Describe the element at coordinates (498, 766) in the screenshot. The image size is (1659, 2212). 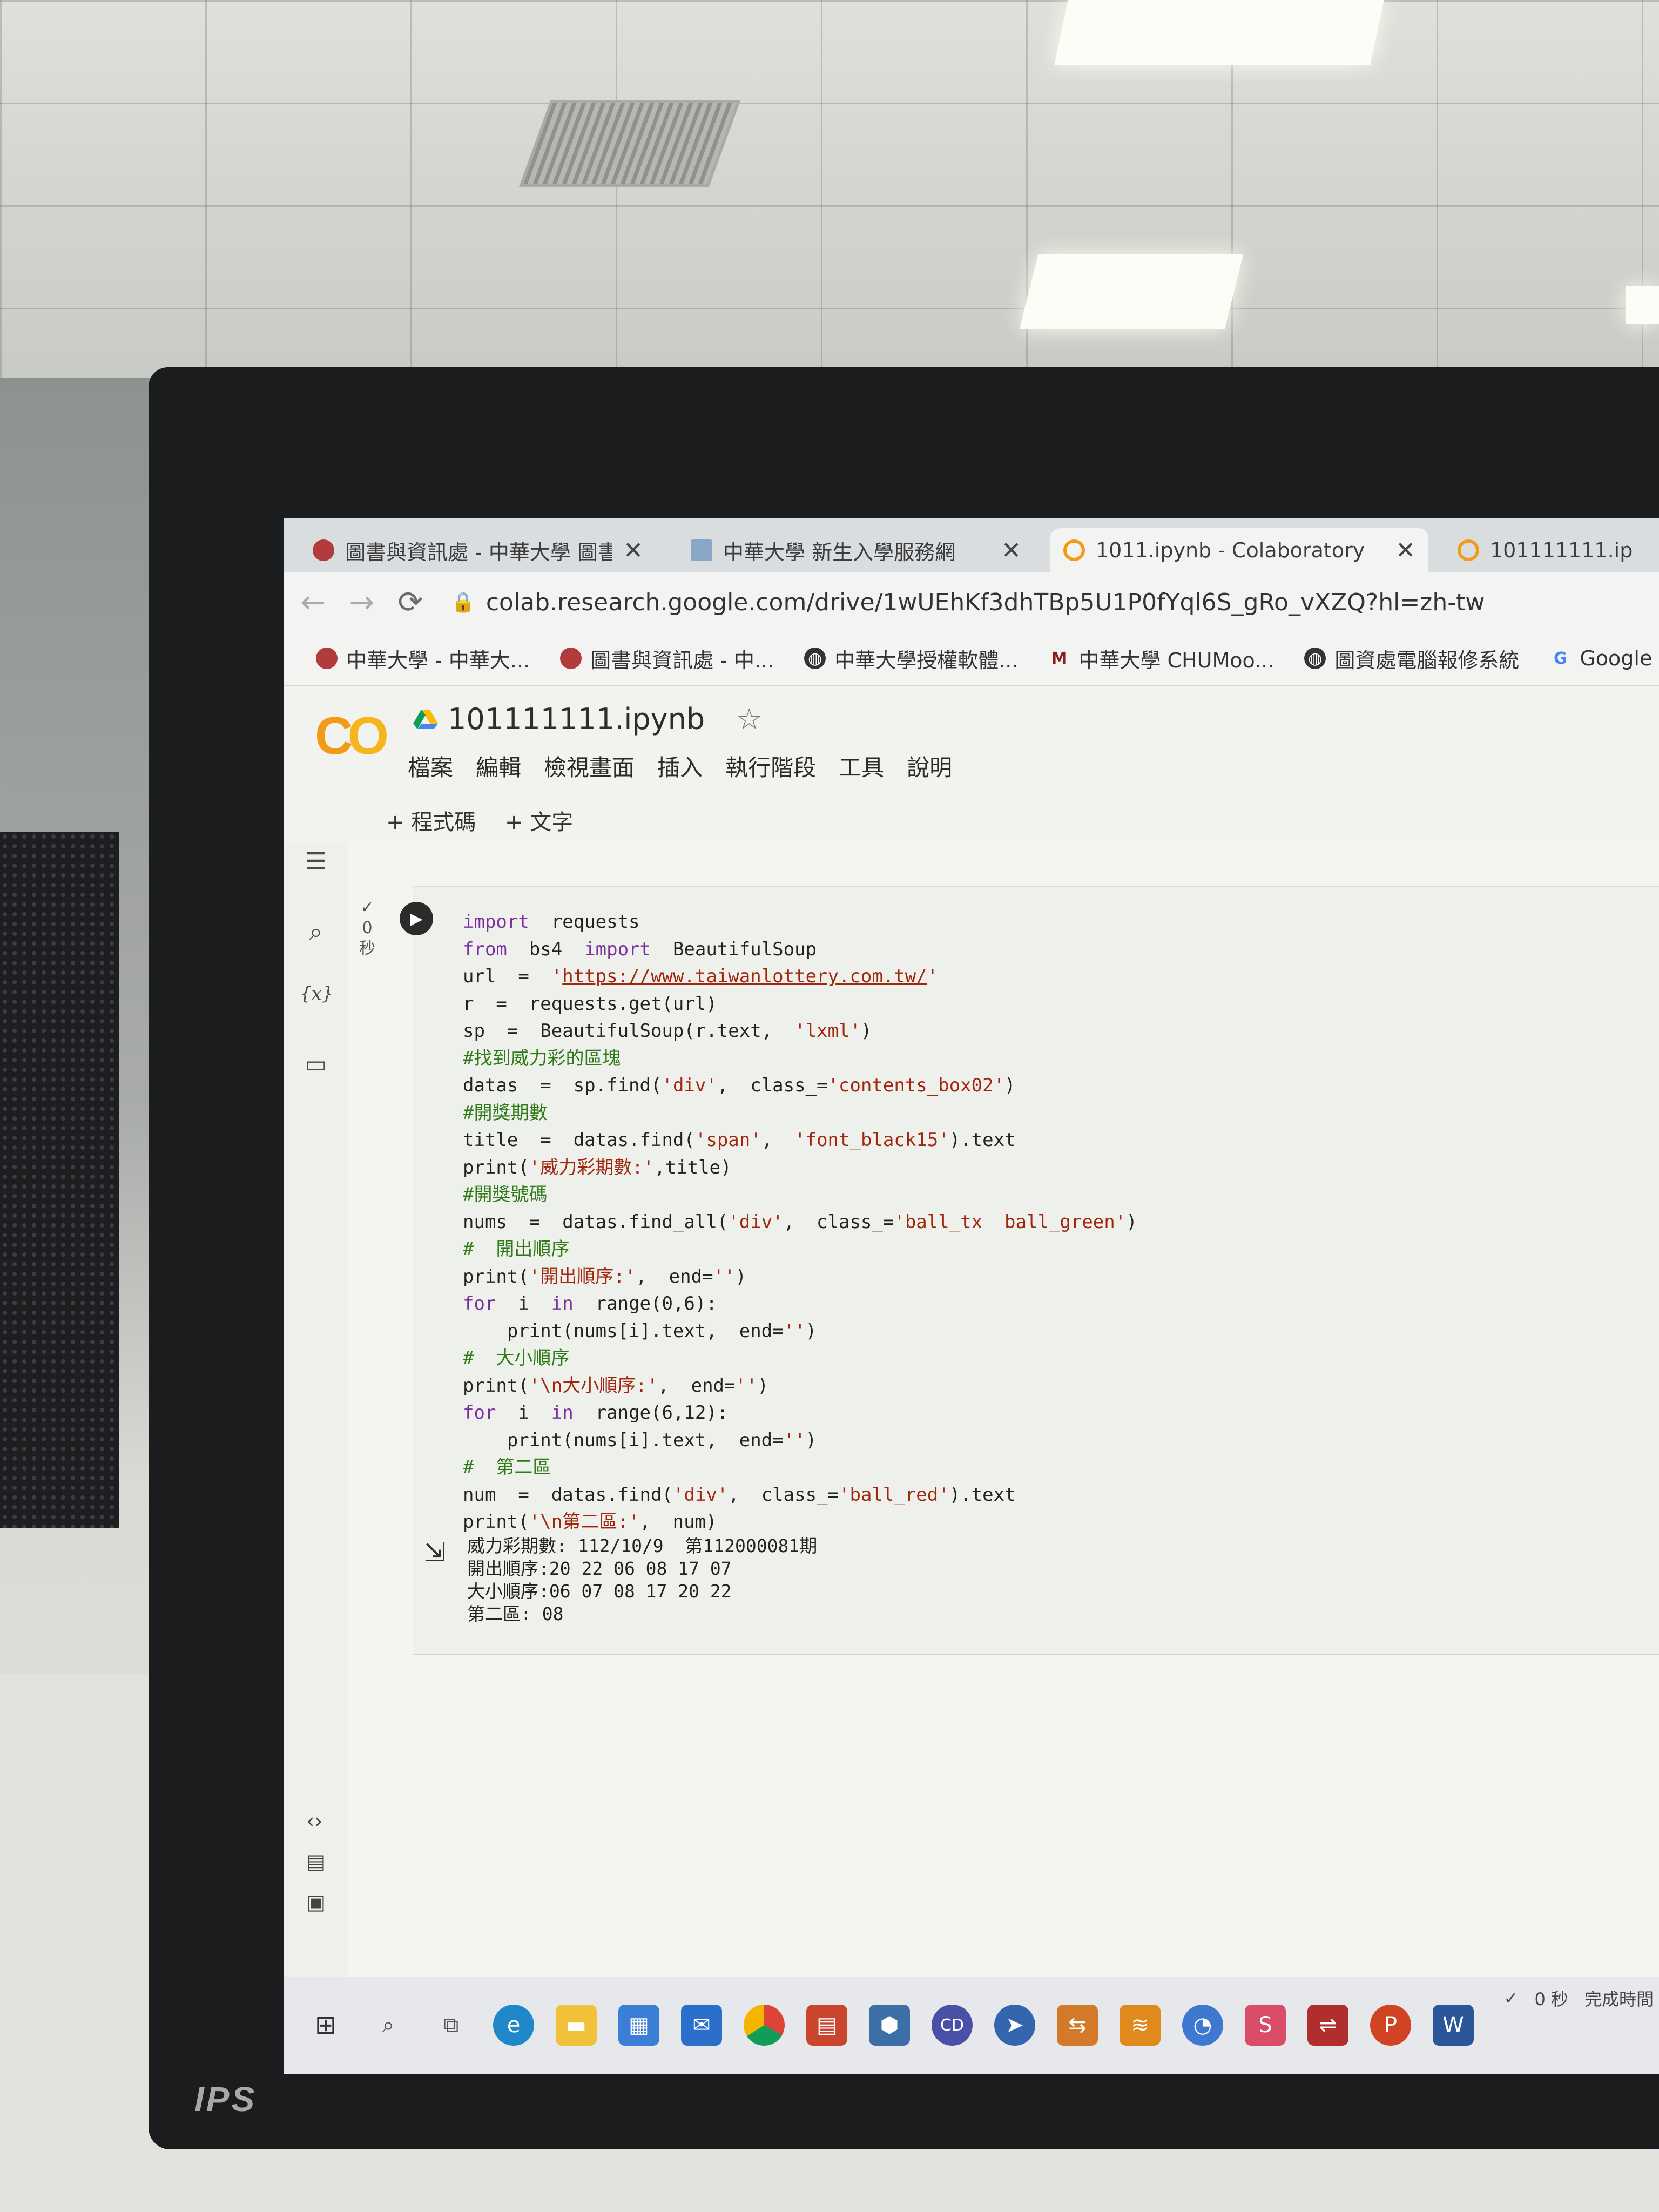
I see `menu-edit: 編輯` at that location.